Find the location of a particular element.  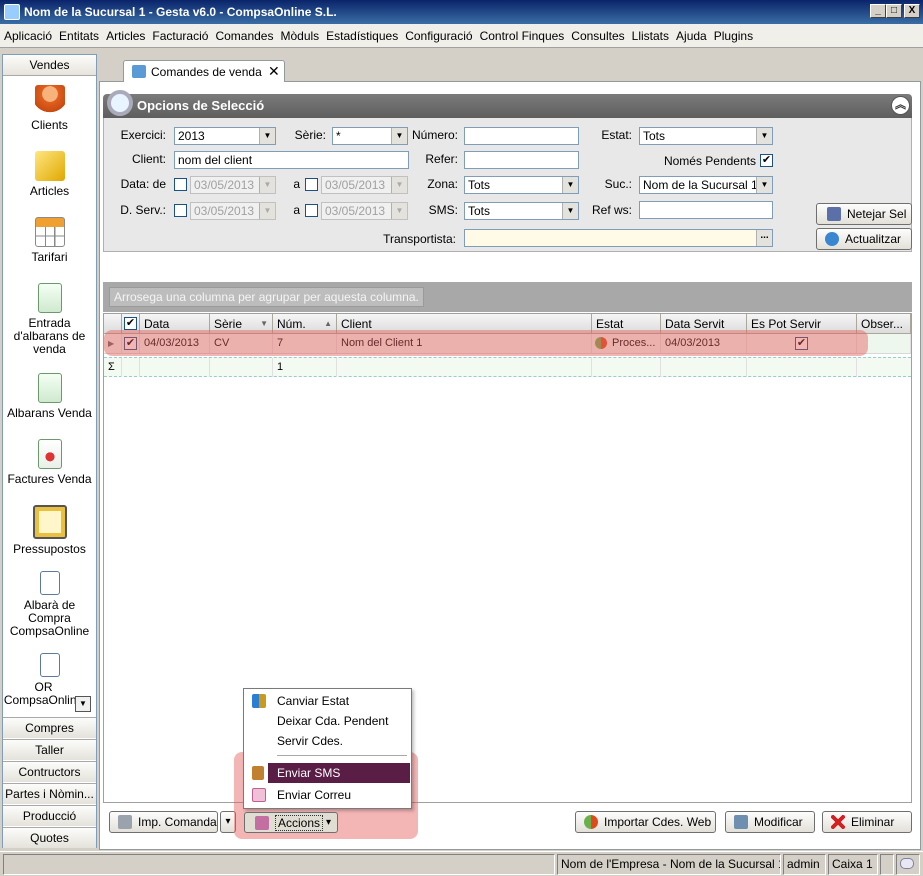

cell-client: Nom del Client 1 is located at coordinates (464, 343).